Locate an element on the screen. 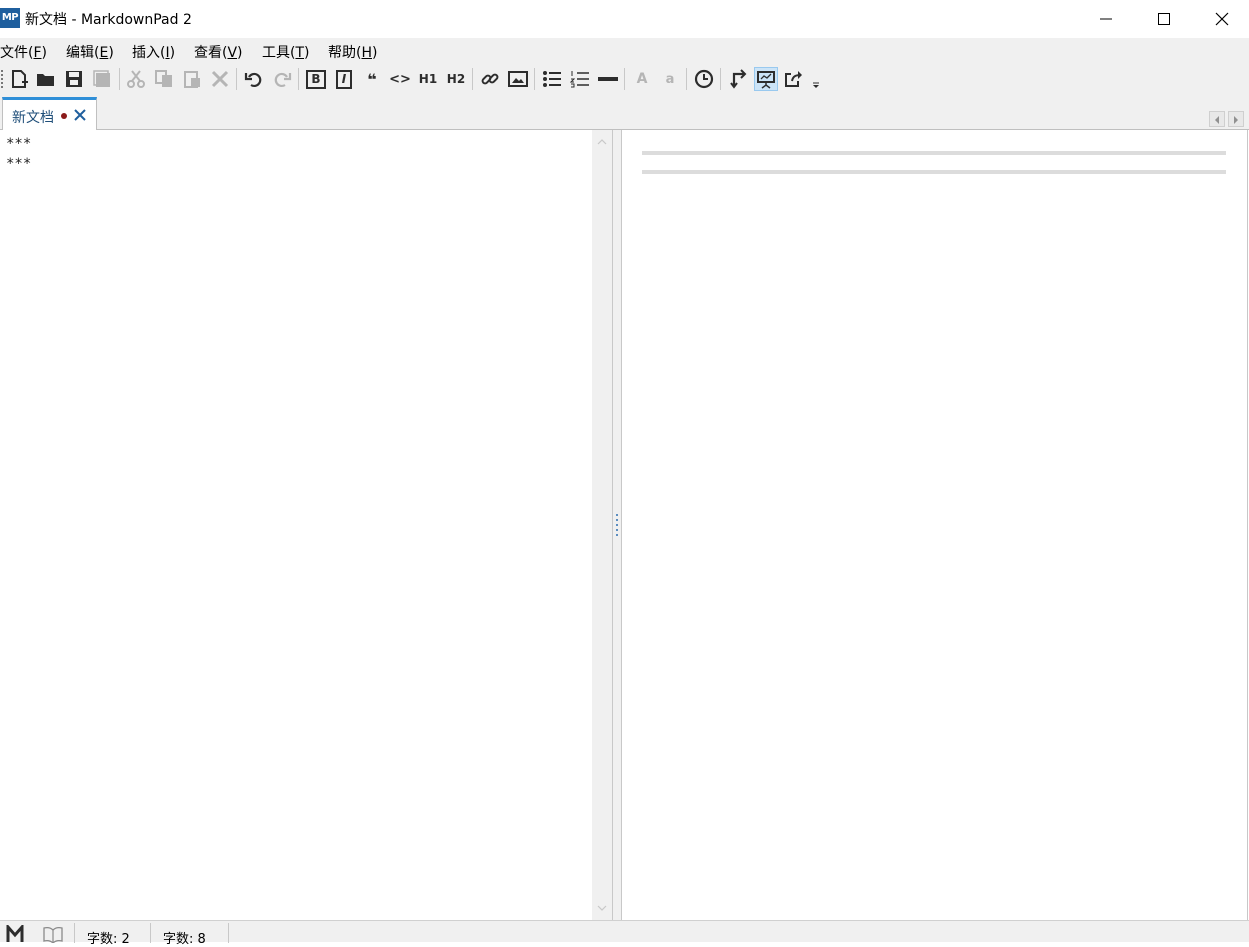 This screenshot has height=947, width=1249. numbered-list-icon is located at coordinates (579, 79).